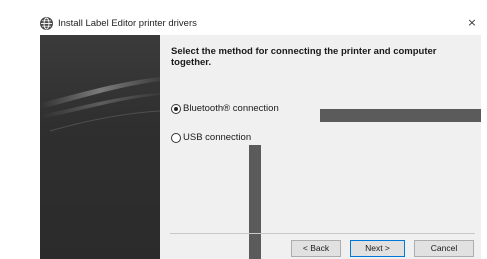 This screenshot has height=259, width=487. I want to click on brother-globe-icon, so click(46, 23).